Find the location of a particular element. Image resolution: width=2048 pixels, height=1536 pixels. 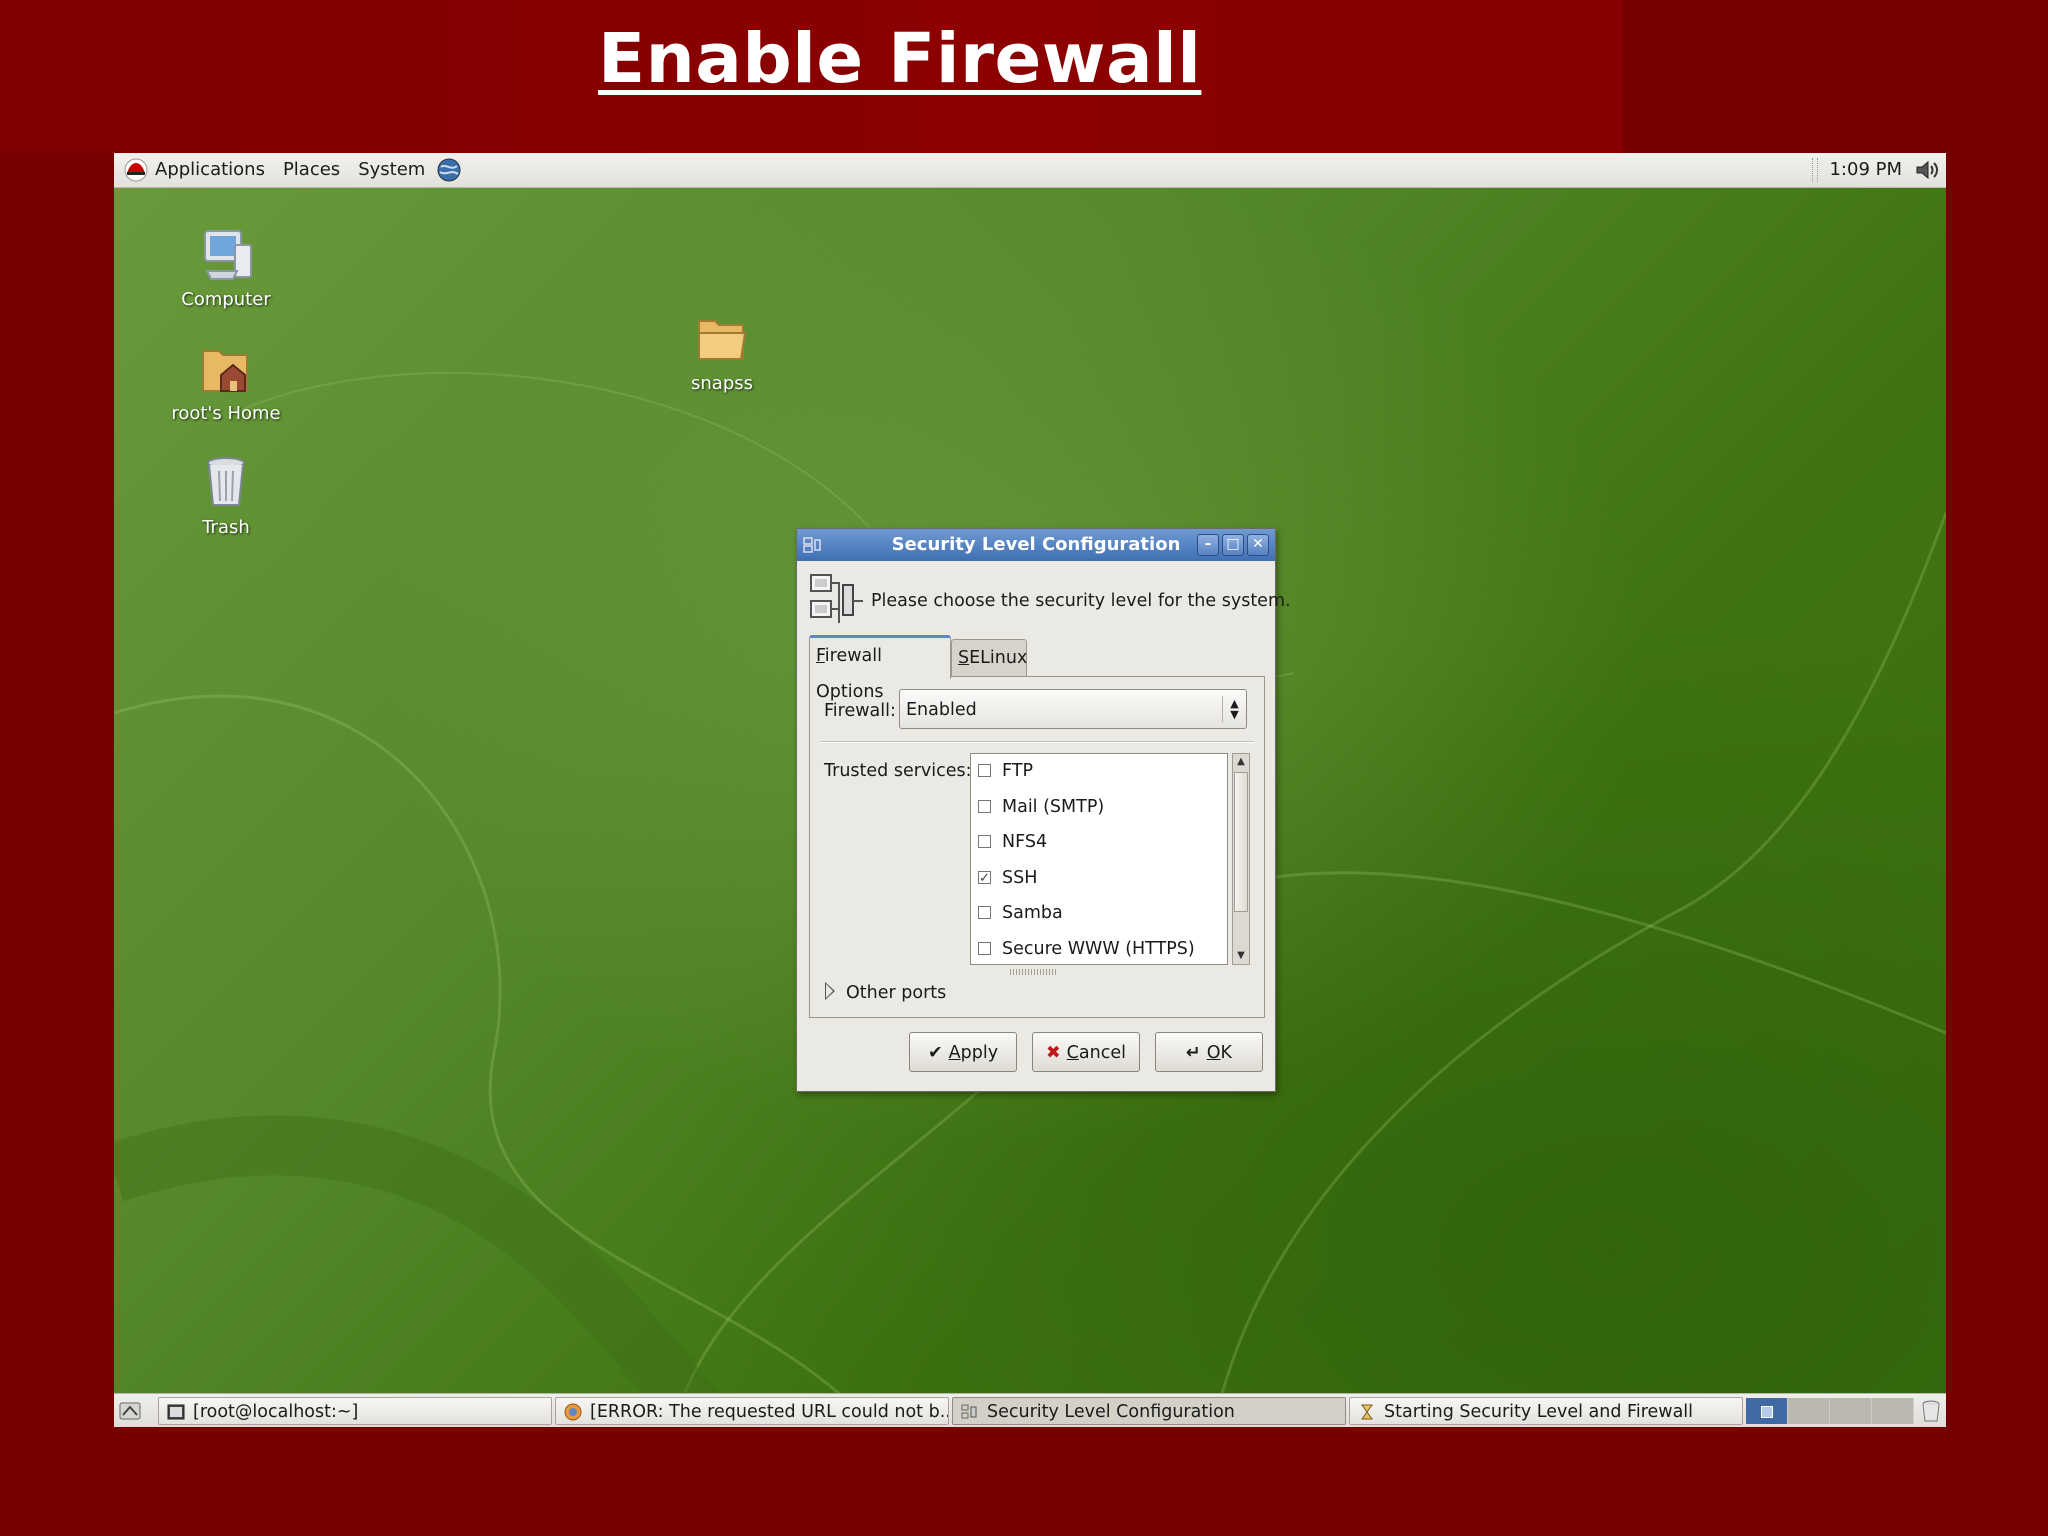

checkbox-checked is located at coordinates (984, 878).